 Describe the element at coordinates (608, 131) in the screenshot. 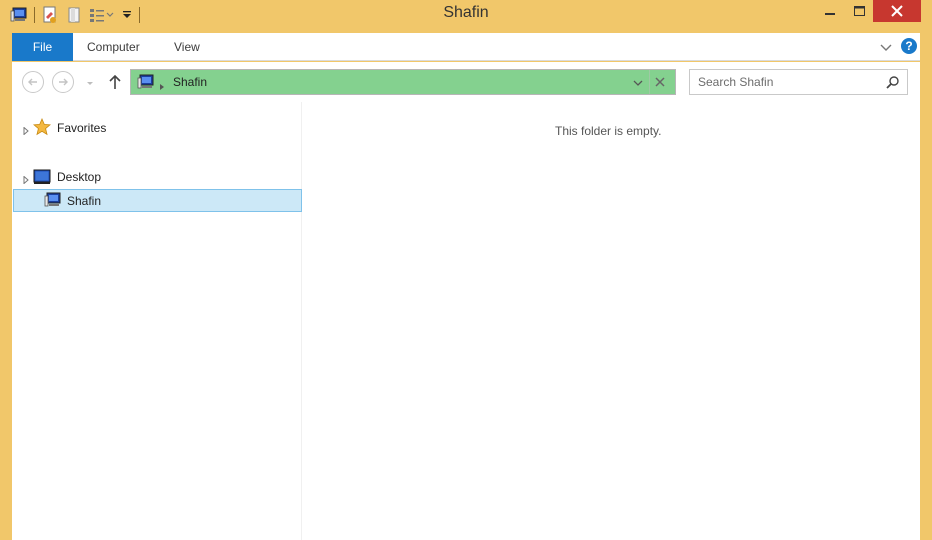

I see `empty-folder-message: This folder is empty.` at that location.